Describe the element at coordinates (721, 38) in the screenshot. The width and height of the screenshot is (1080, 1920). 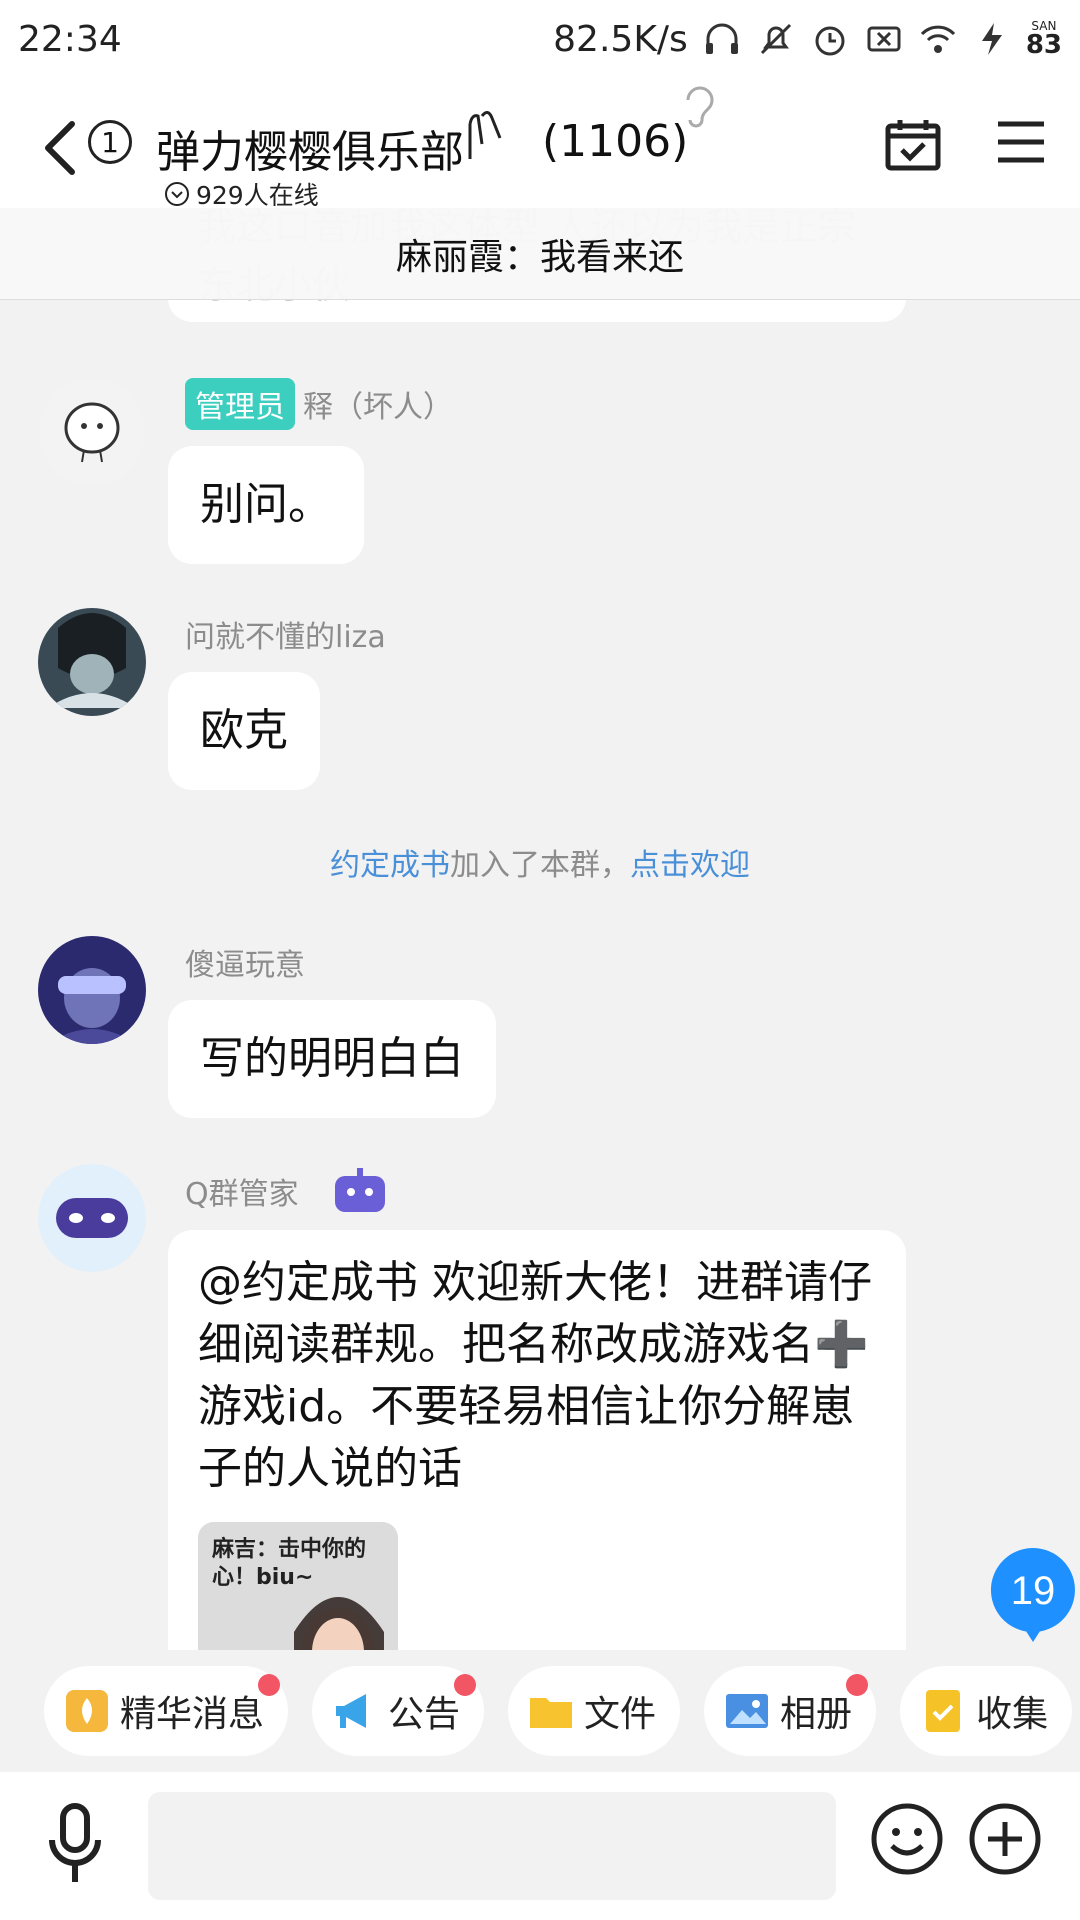
I see `headphones-icon` at that location.